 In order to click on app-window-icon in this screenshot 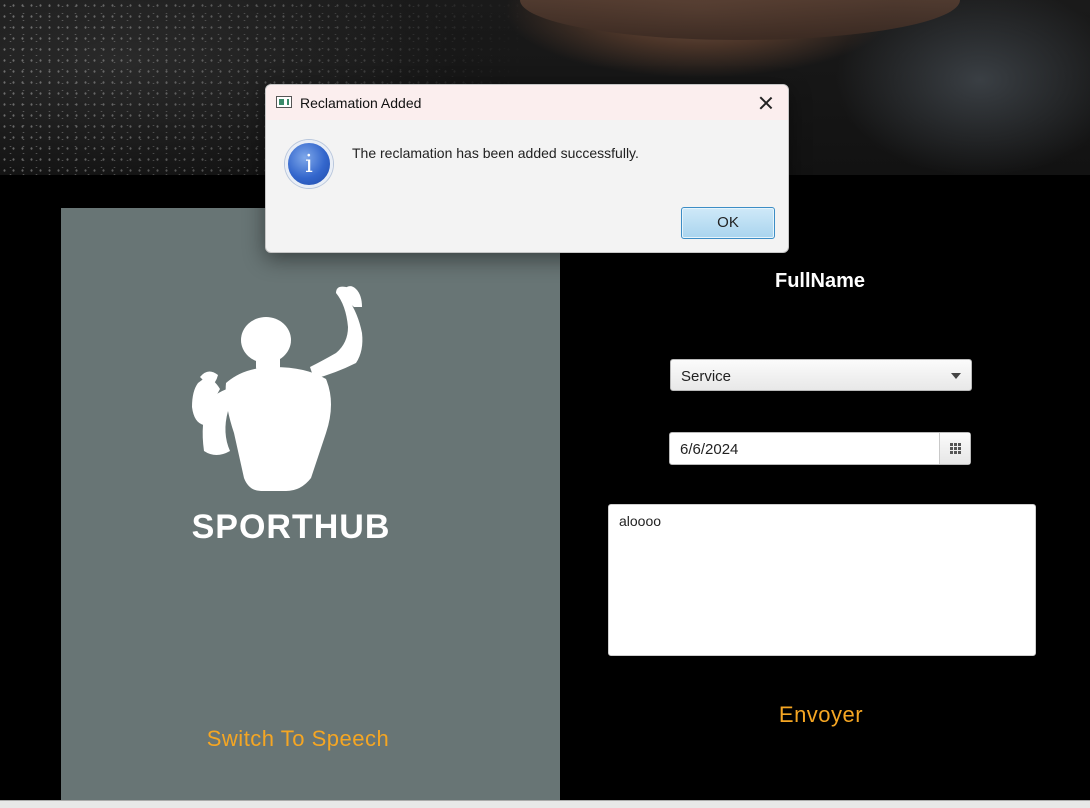, I will do `click(284, 102)`.